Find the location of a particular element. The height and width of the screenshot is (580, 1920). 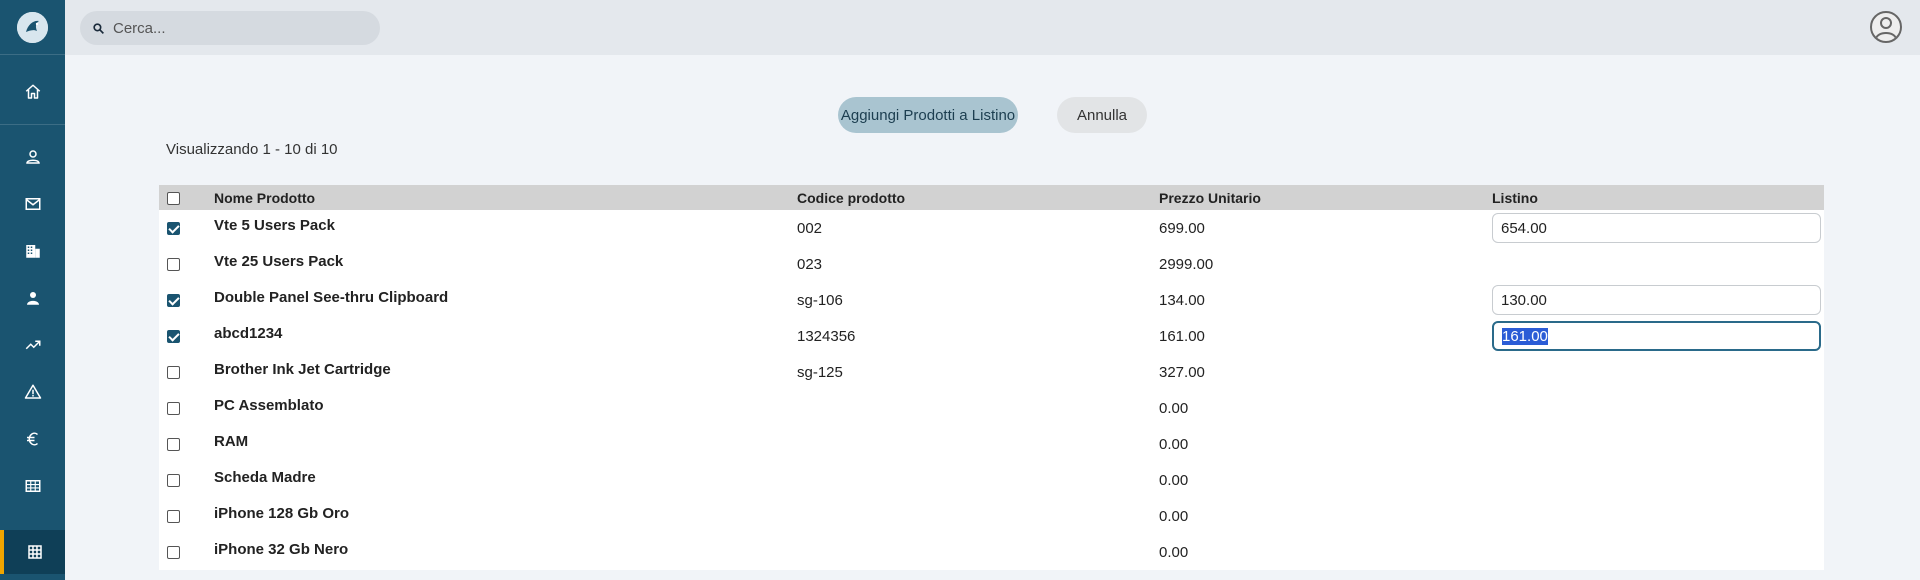

trending-icon is located at coordinates (32, 345).